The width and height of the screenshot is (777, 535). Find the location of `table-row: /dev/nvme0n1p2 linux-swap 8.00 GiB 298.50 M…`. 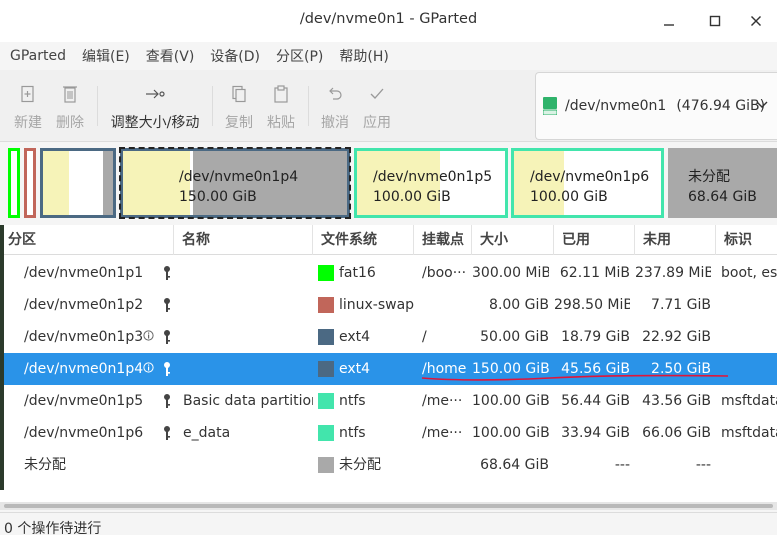

table-row: /dev/nvme0n1p2 linux-swap 8.00 GiB 298.50 M… is located at coordinates (388, 305).